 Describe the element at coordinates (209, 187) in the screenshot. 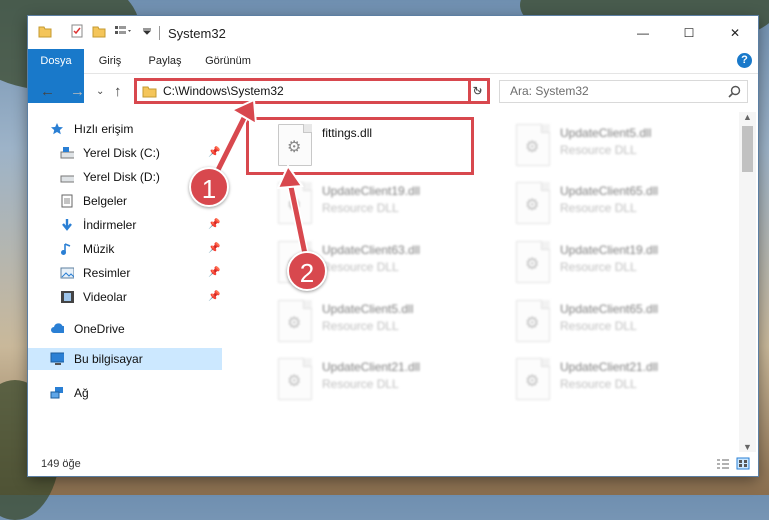

I see `step-1-badge: 1` at that location.